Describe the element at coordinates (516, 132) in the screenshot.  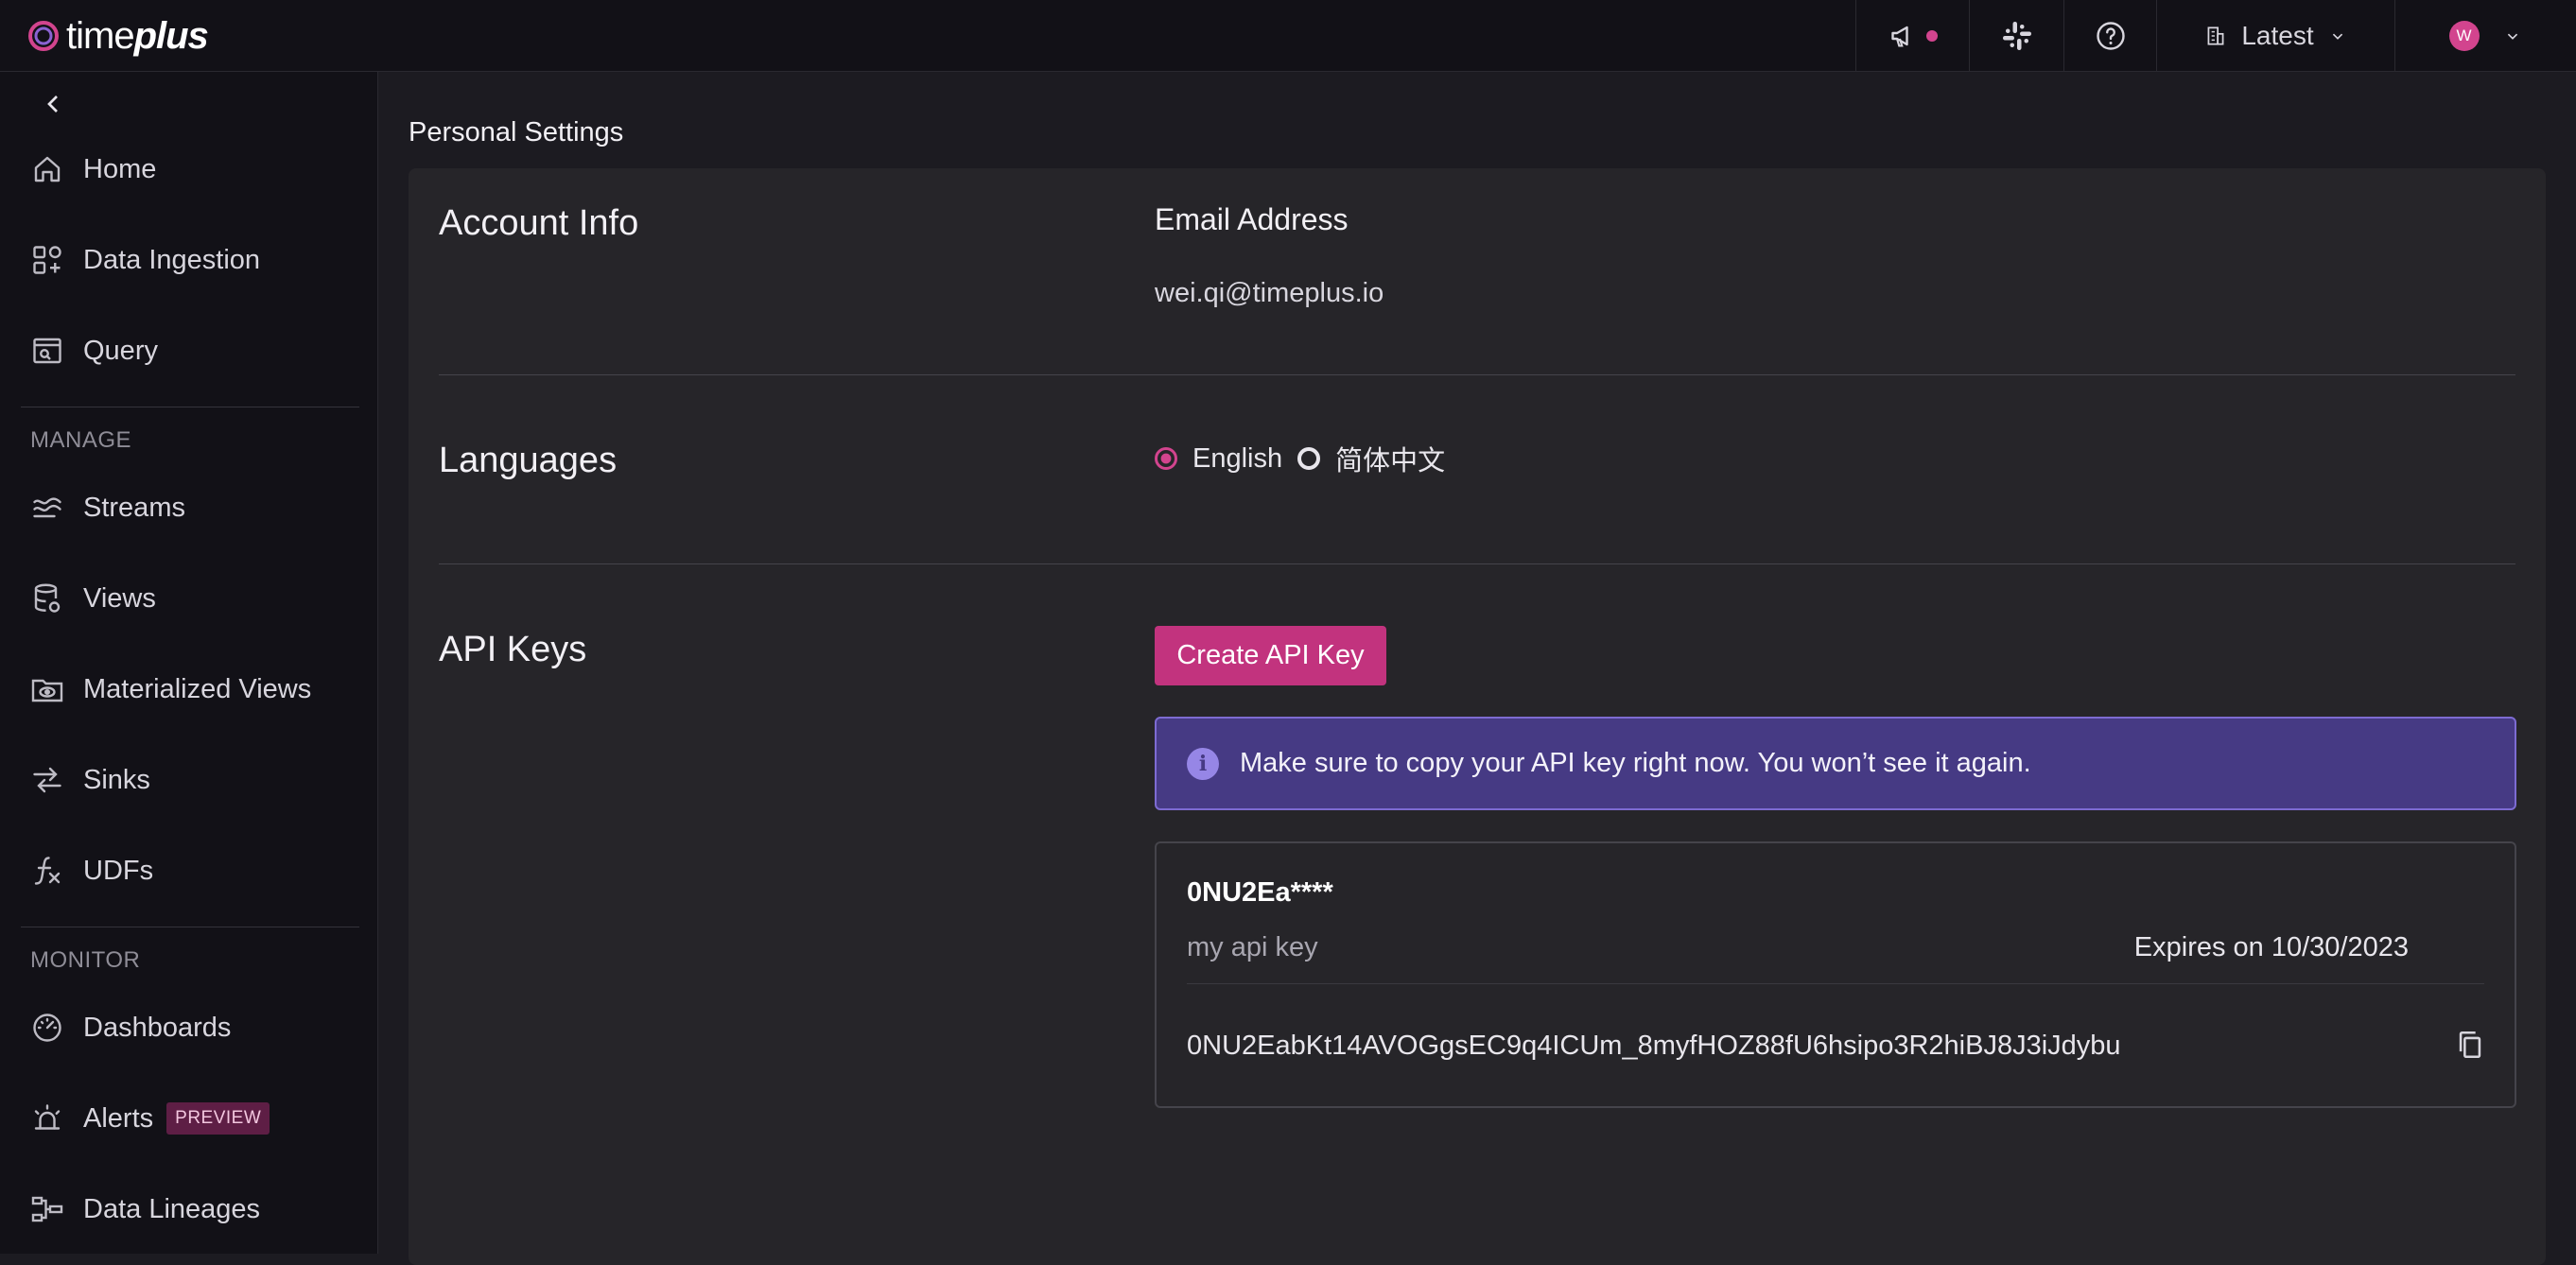
I see `page-title: Personal Settings` at that location.